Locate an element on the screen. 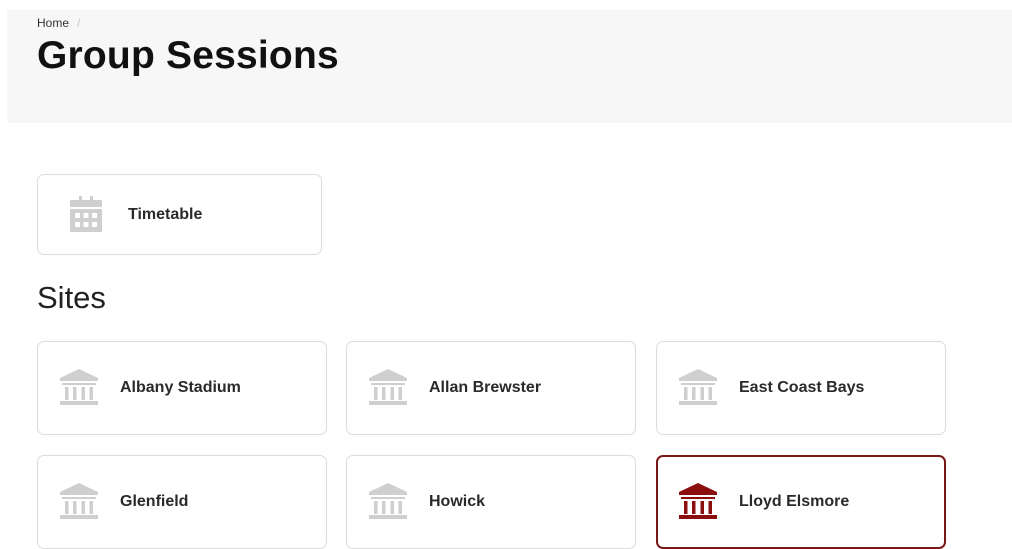  site-card-label: Albany Stadium is located at coordinates (180, 387).